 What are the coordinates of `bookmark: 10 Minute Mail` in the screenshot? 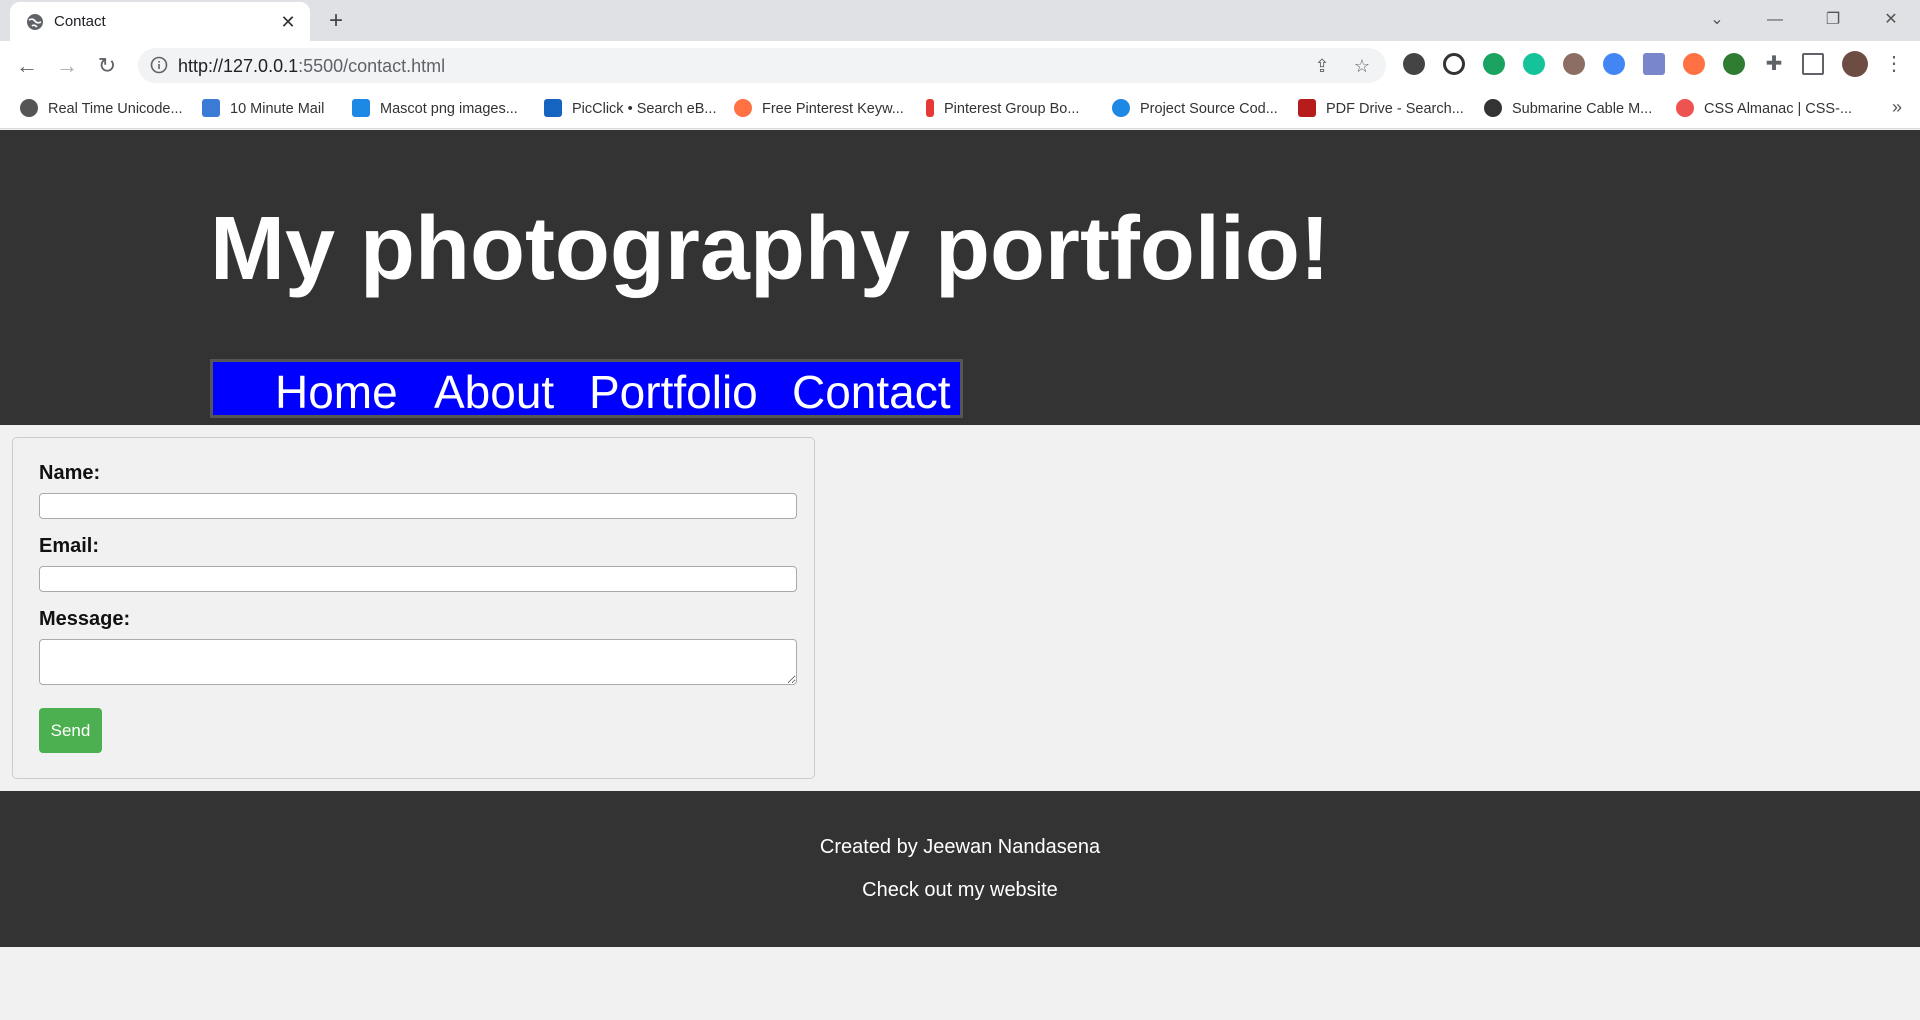 It's located at (263, 109).